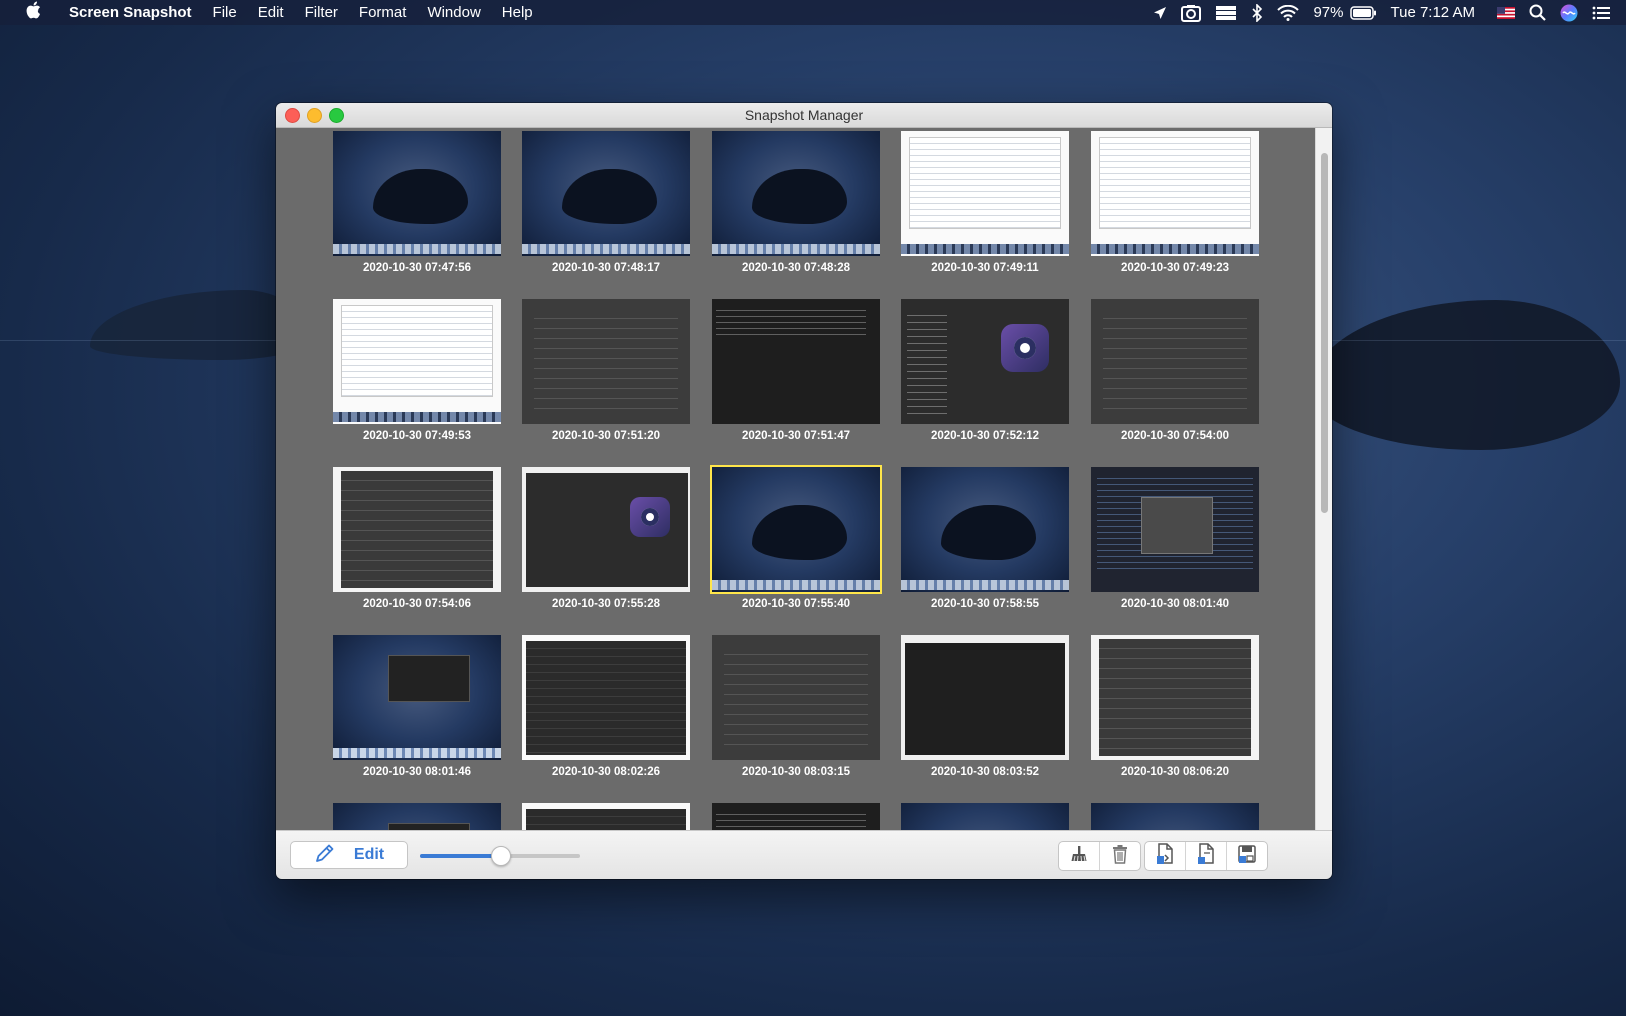  What do you see at coordinates (985, 772) in the screenshot?
I see `snapshot-timestamp: 2020-10-30 08:03:52` at bounding box center [985, 772].